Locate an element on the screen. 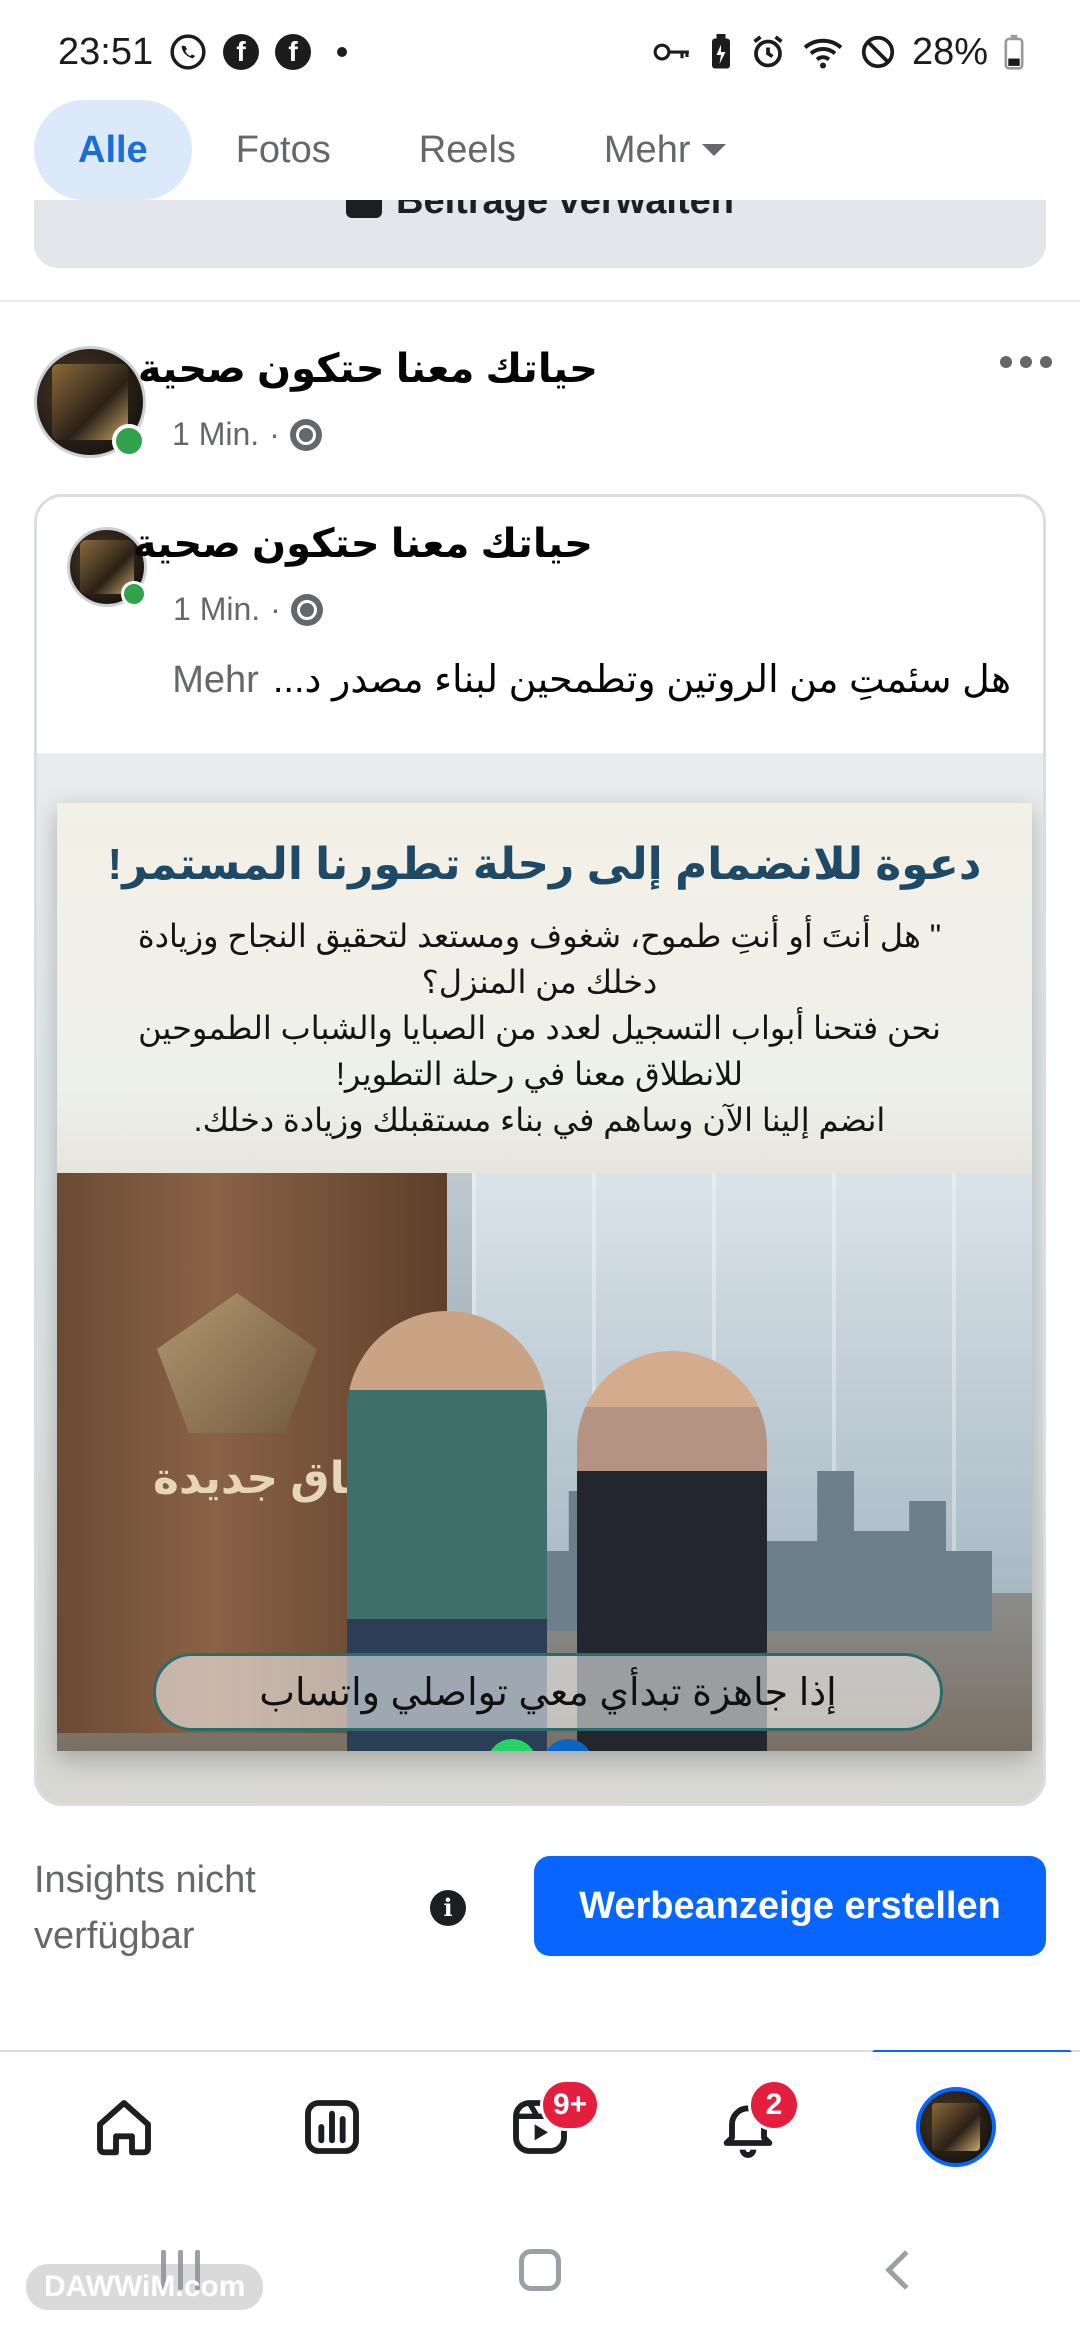  tab-label: Alle is located at coordinates (113, 149).